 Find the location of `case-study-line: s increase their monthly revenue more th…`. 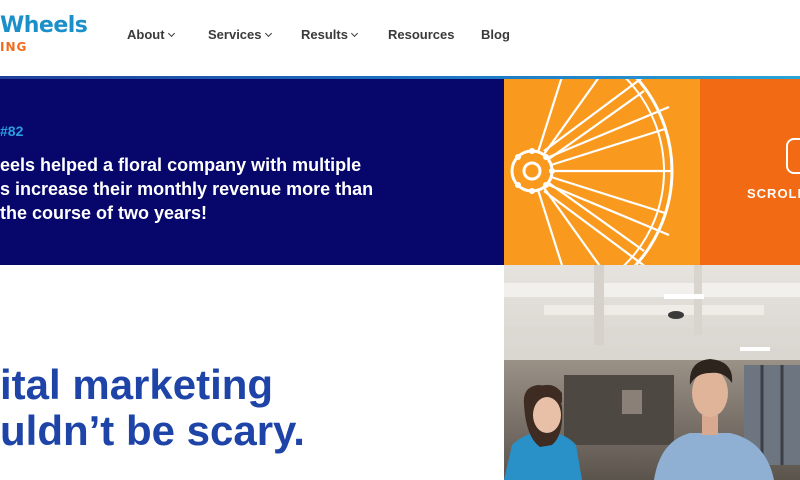

case-study-line: s increase their monthly revenue more th… is located at coordinates (187, 189).